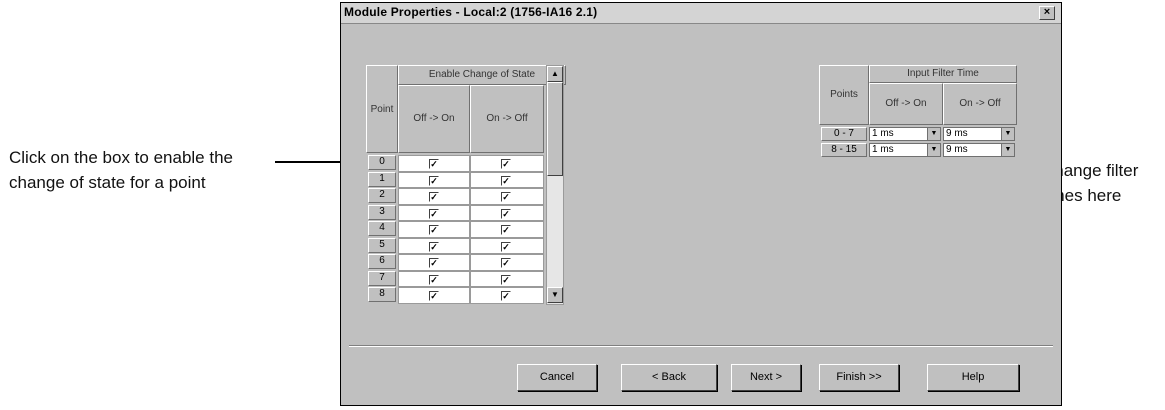  What do you see at coordinates (844, 95) in the screenshot?
I see `points-column-header: Points` at bounding box center [844, 95].